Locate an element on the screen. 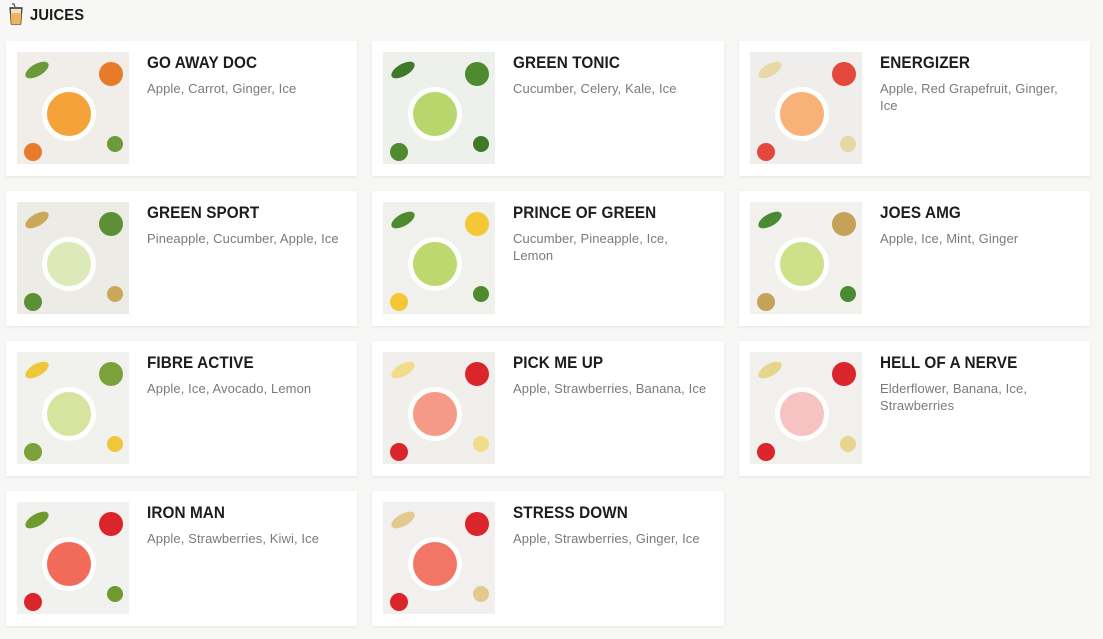  juice-name: FIBRE ACTIVE is located at coordinates (200, 362).